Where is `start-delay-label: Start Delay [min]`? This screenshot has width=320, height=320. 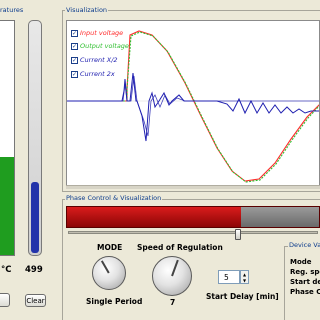
start-delay-label: Start Delay [min] is located at coordinates (242, 296).